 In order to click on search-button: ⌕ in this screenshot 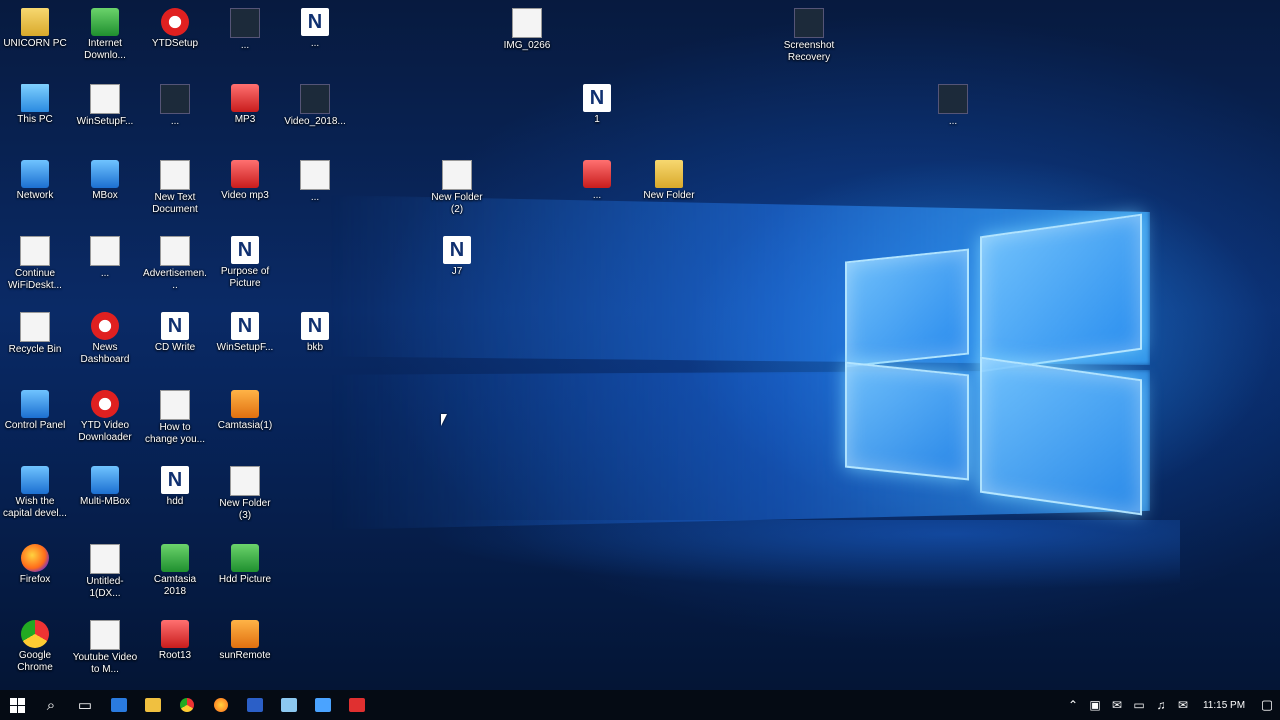, I will do `click(51, 705)`.